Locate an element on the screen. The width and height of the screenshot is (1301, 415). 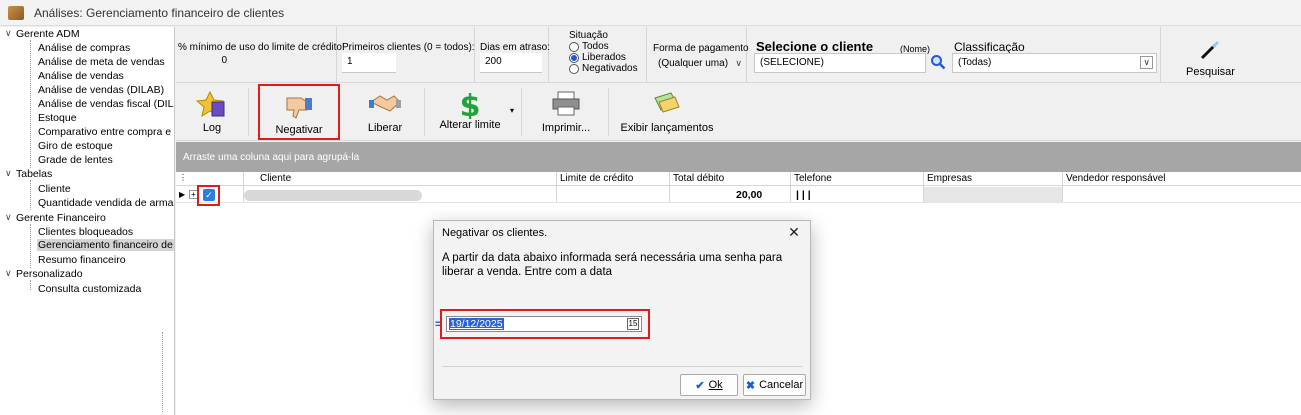
tree-group-gerente-adm: Gerente ADM is located at coordinates (48, 34).